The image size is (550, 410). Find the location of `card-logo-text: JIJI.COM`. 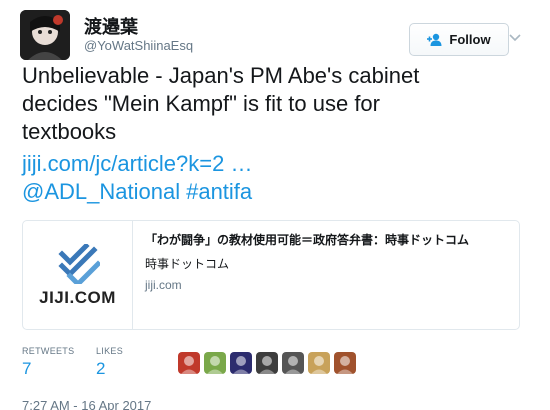

card-logo-text: JIJI.COM is located at coordinates (77, 297).